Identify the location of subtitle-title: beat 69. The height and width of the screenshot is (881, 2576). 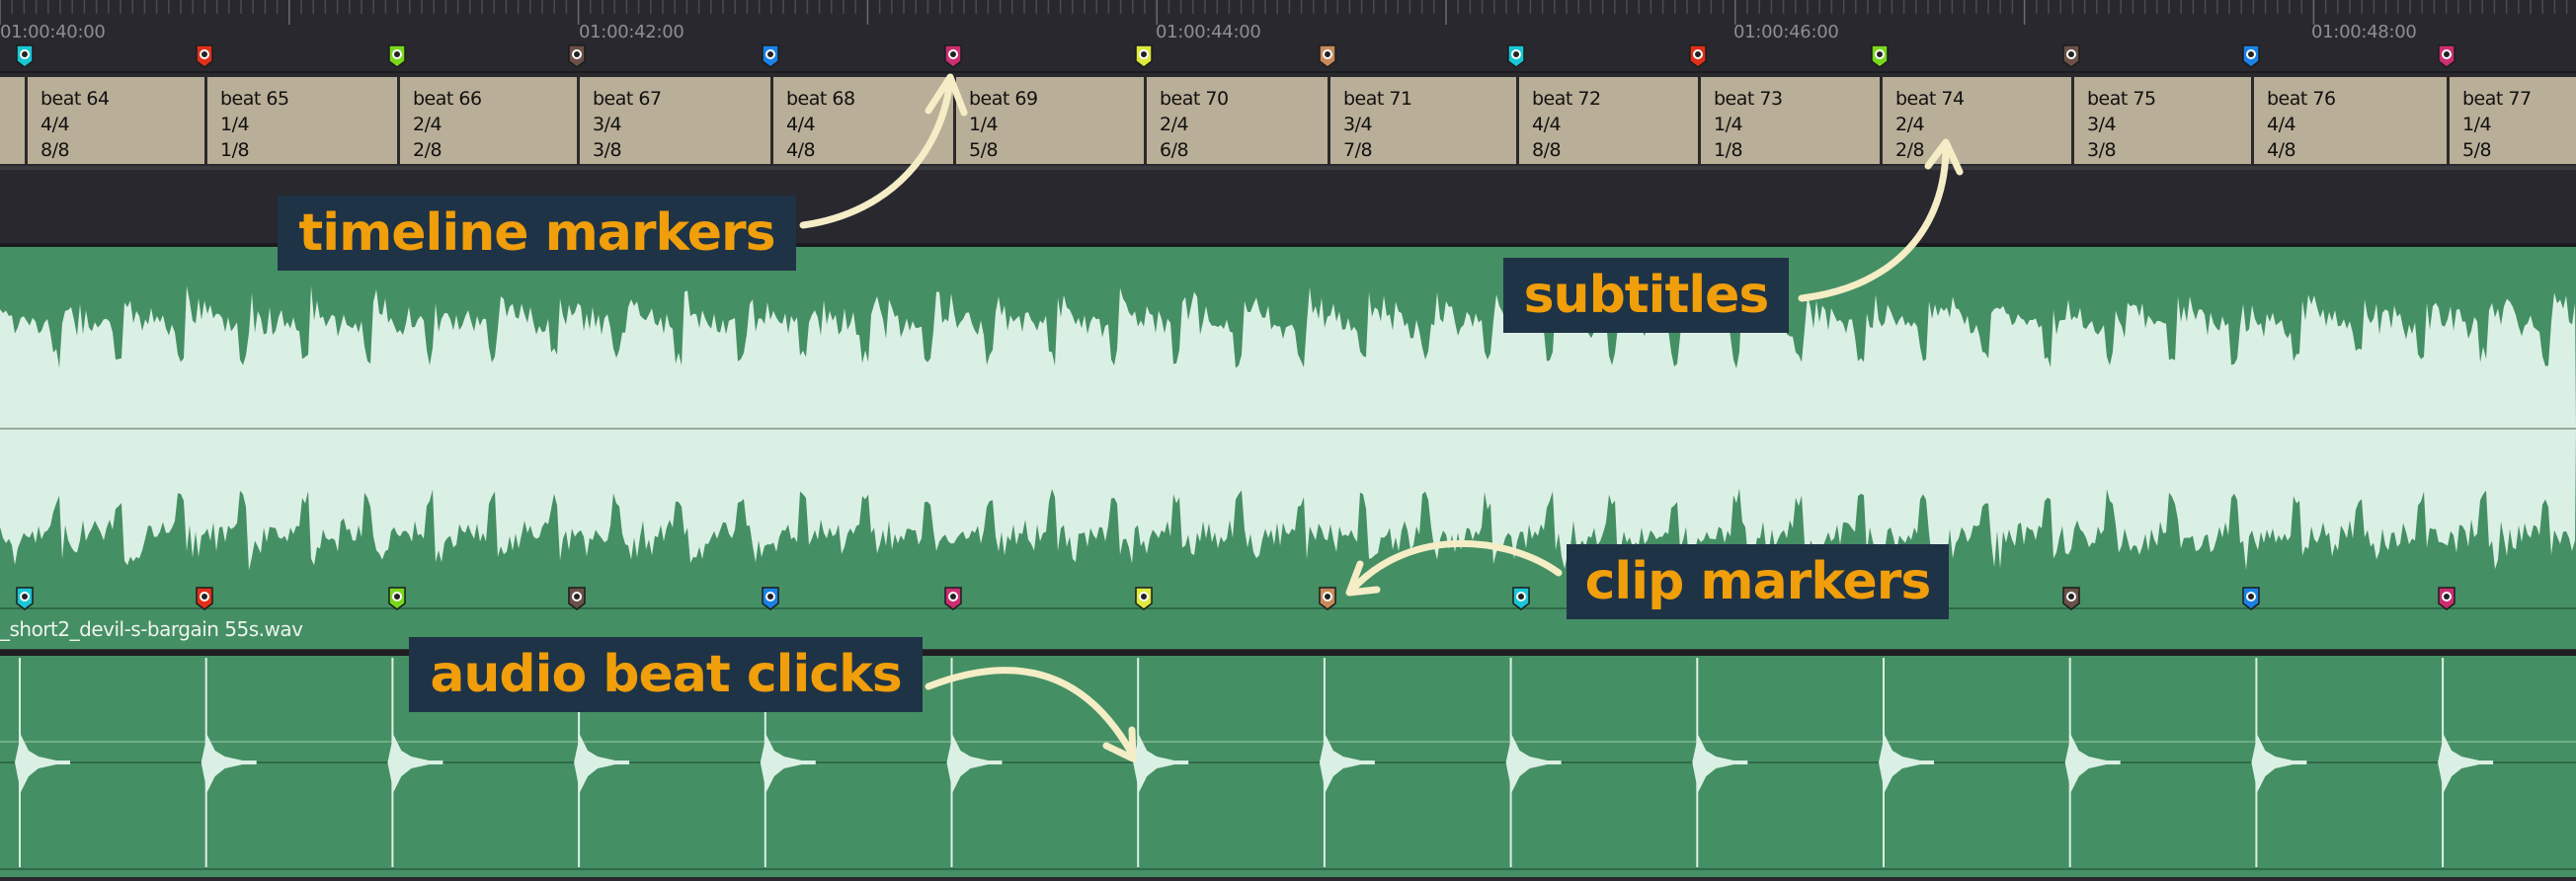
(1003, 99).